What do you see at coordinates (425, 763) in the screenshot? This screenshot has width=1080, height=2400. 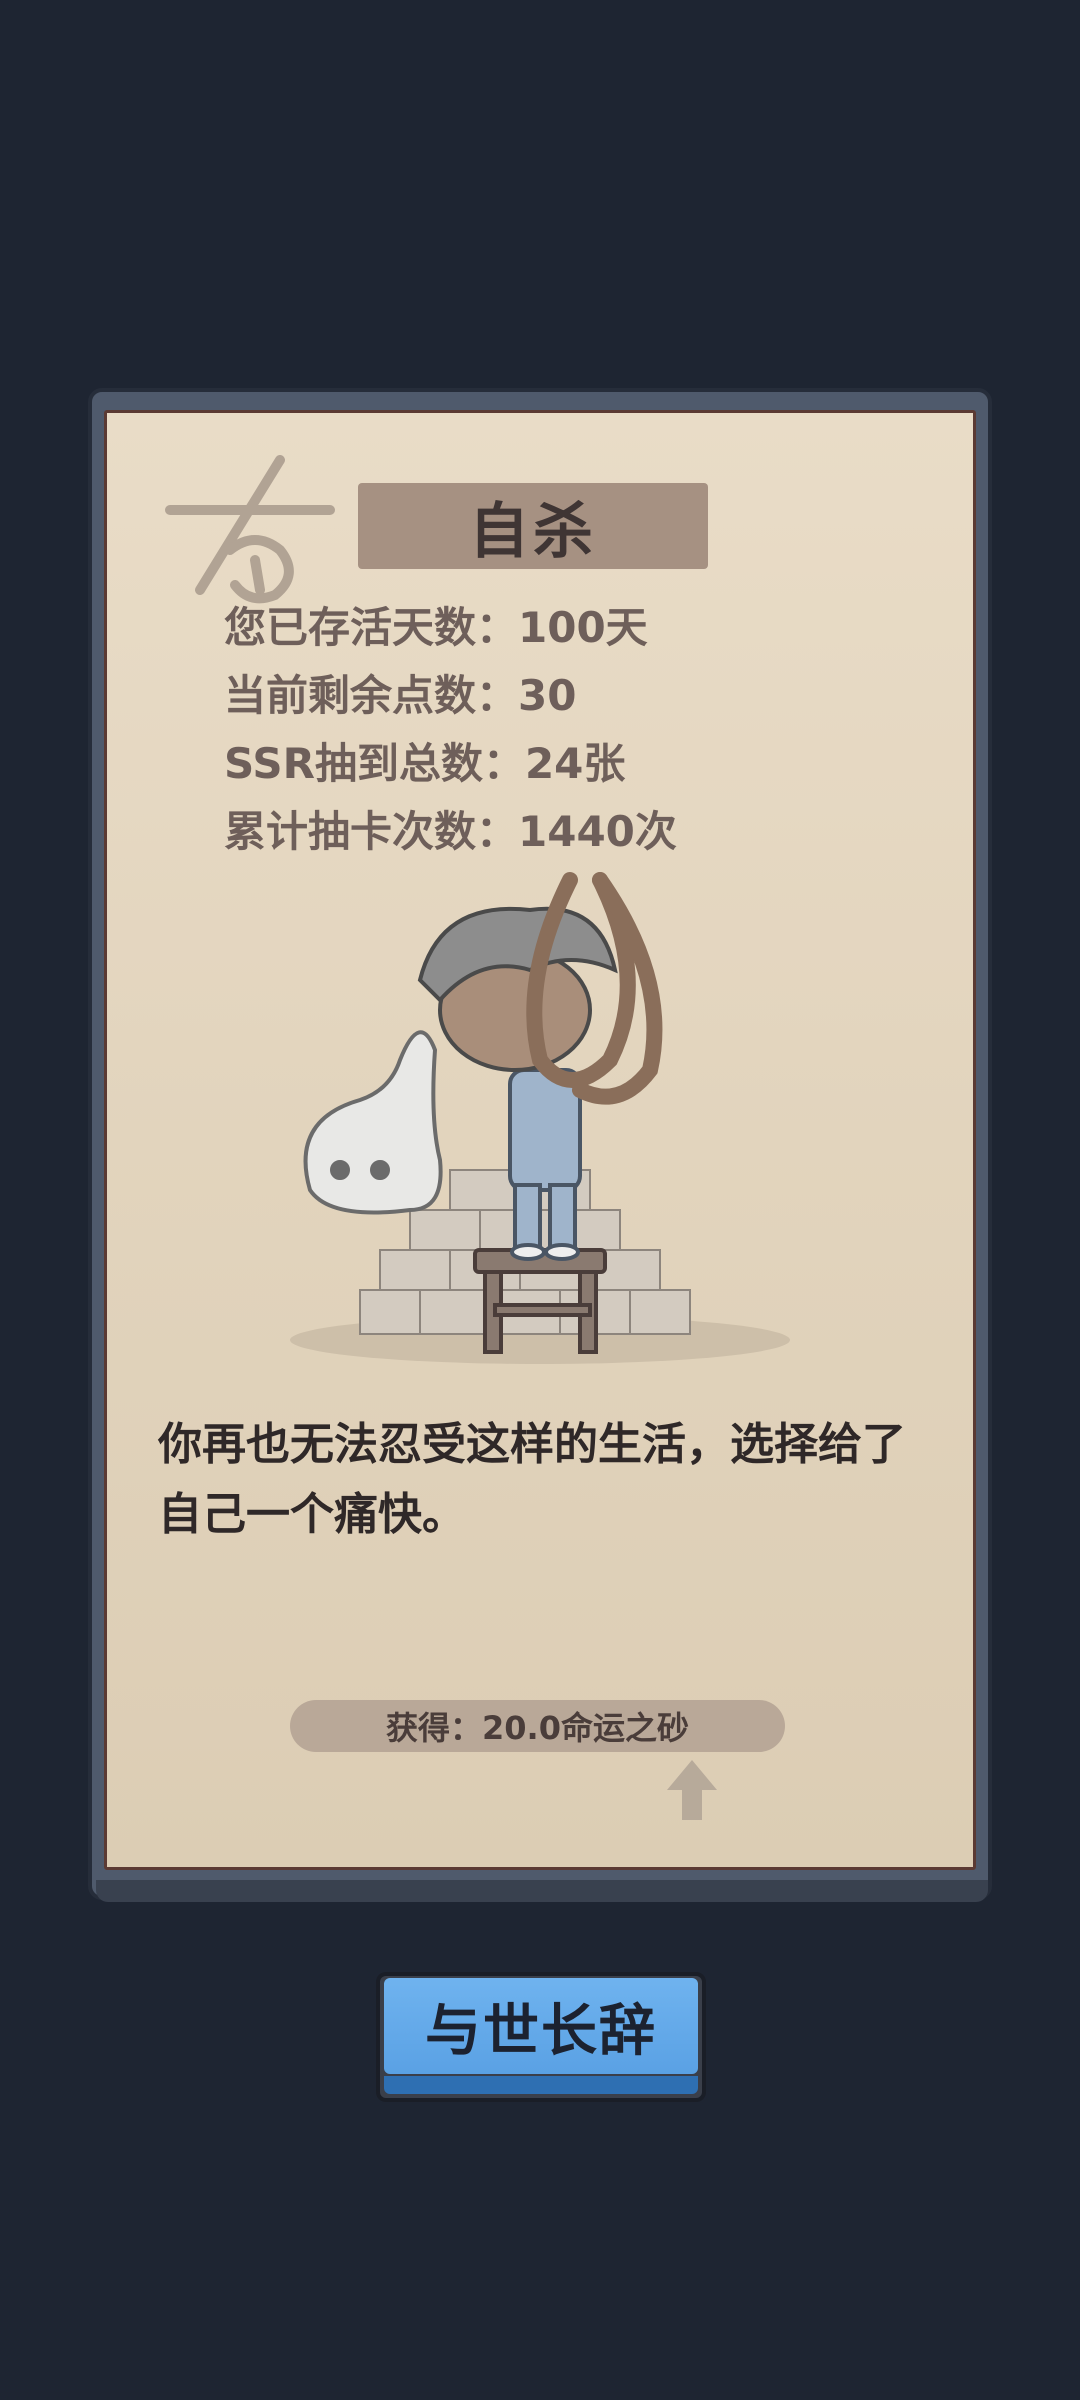 I see `stat-ssr-total: SSR抽到总数：24张` at bounding box center [425, 763].